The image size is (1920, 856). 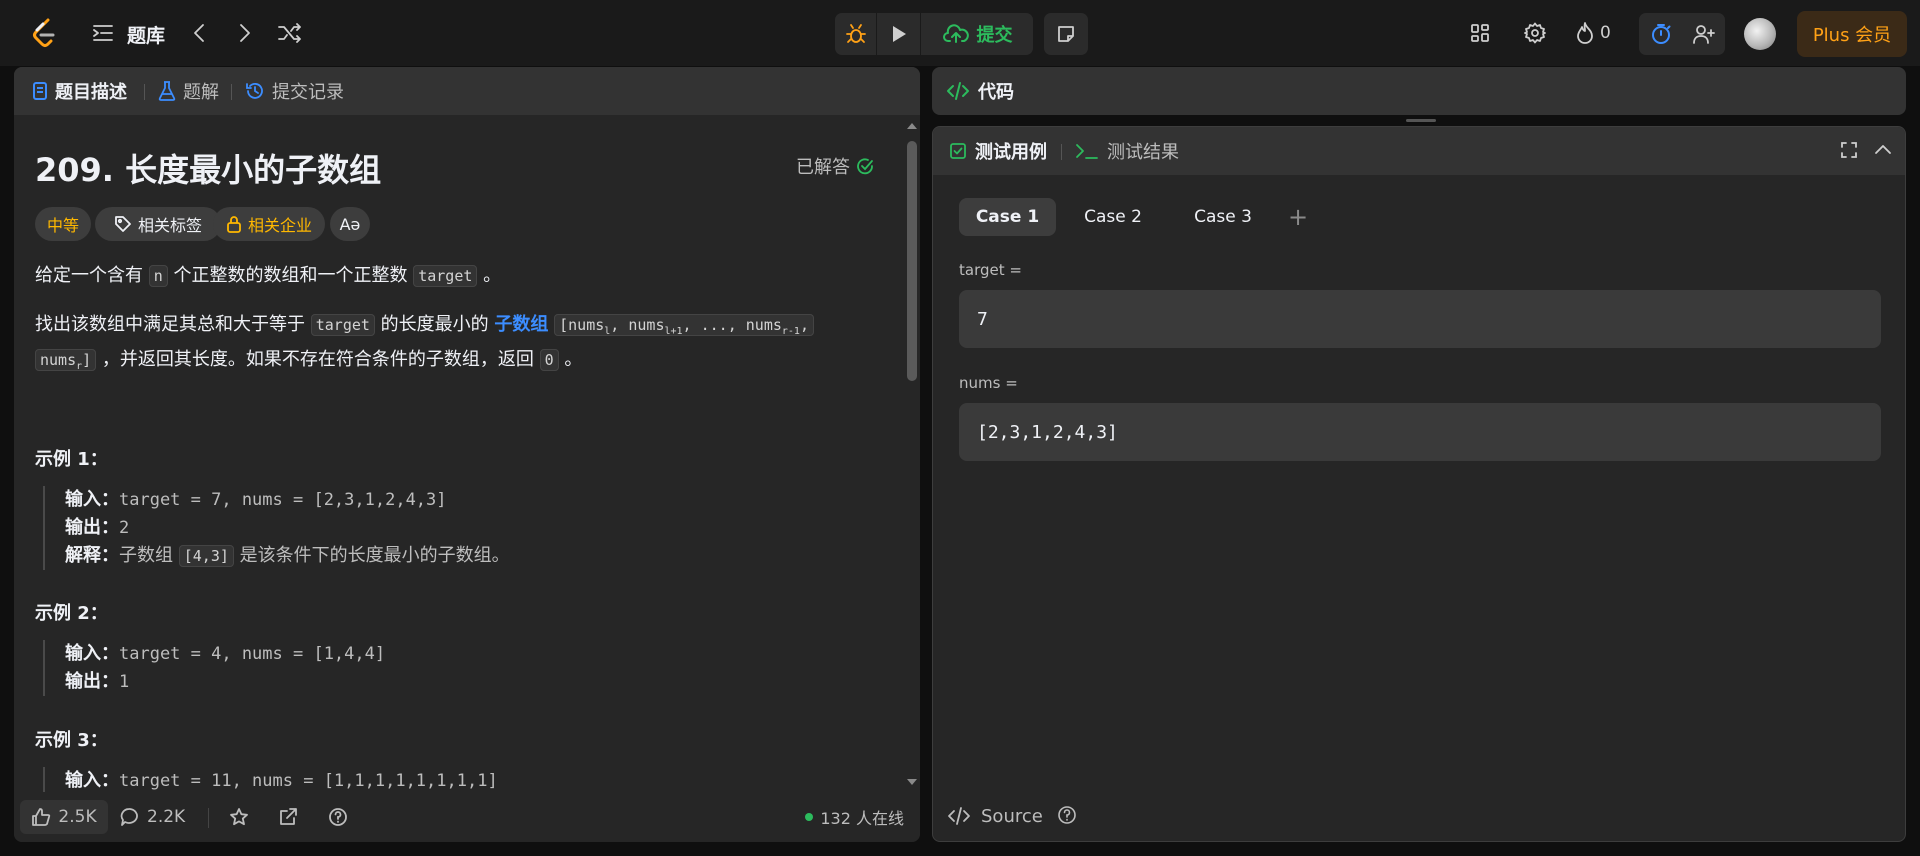 What do you see at coordinates (350, 224) in the screenshot?
I see `translate-button: Aǝ` at bounding box center [350, 224].